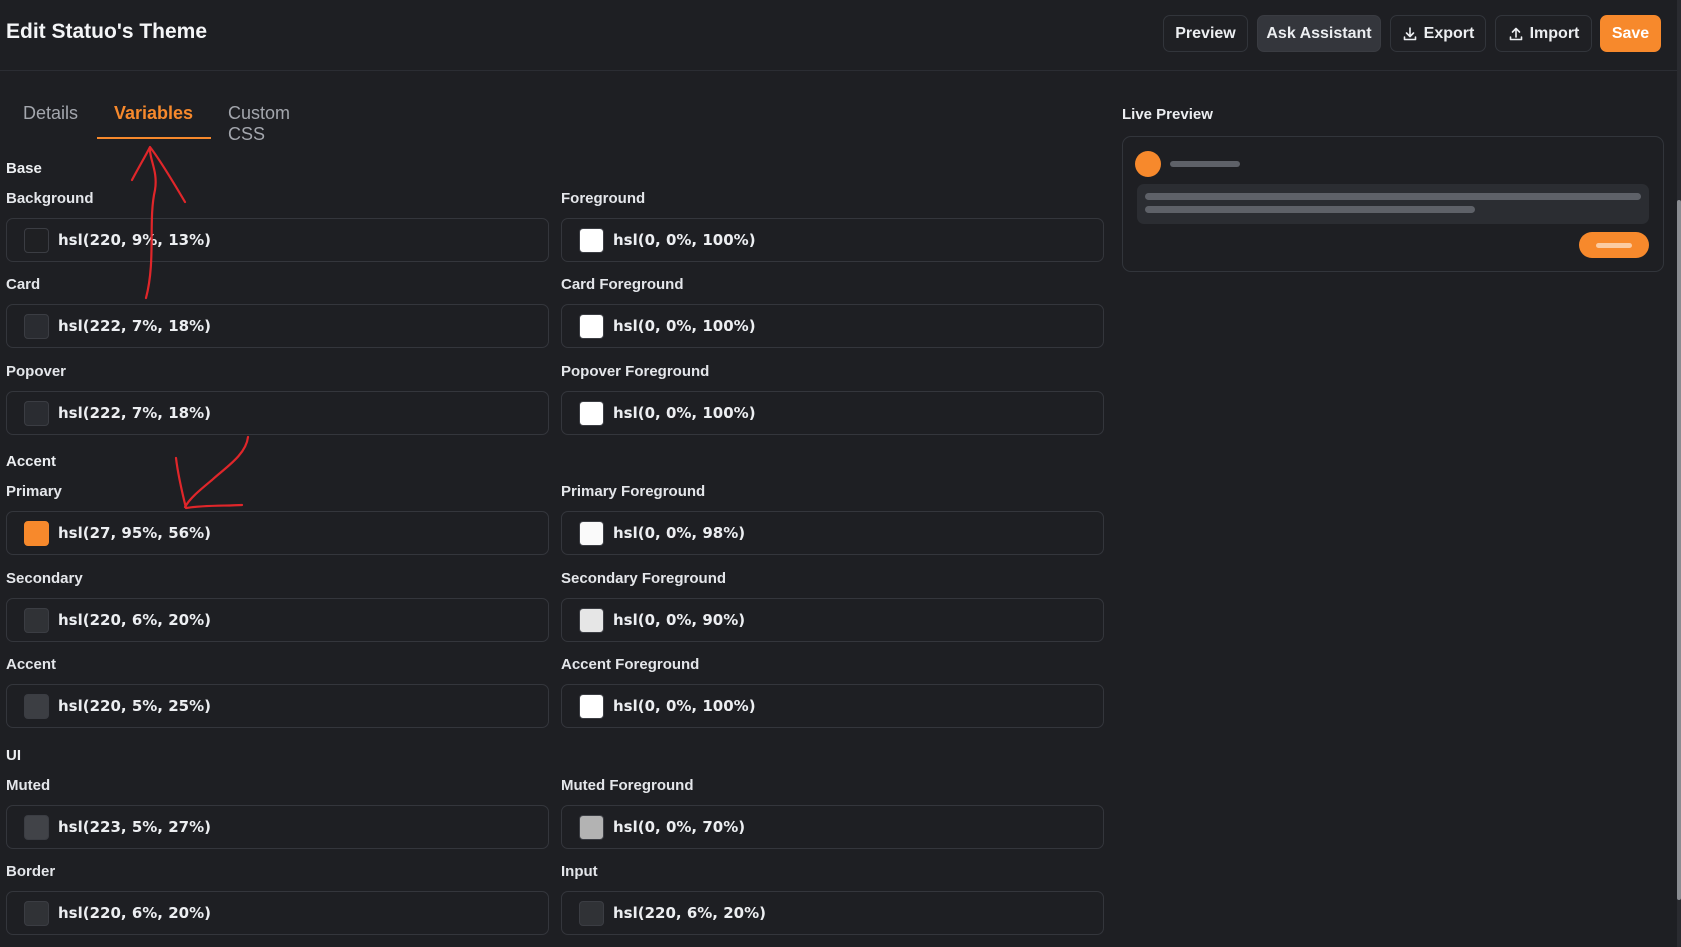 Image resolution: width=1681 pixels, height=947 pixels. Describe the element at coordinates (622, 284) in the screenshot. I see `field-label-card-foreground: Card Foreground` at that location.